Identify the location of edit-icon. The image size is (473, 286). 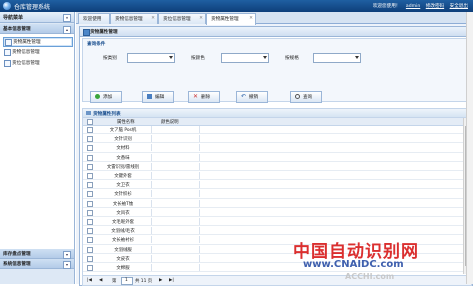
(149, 96).